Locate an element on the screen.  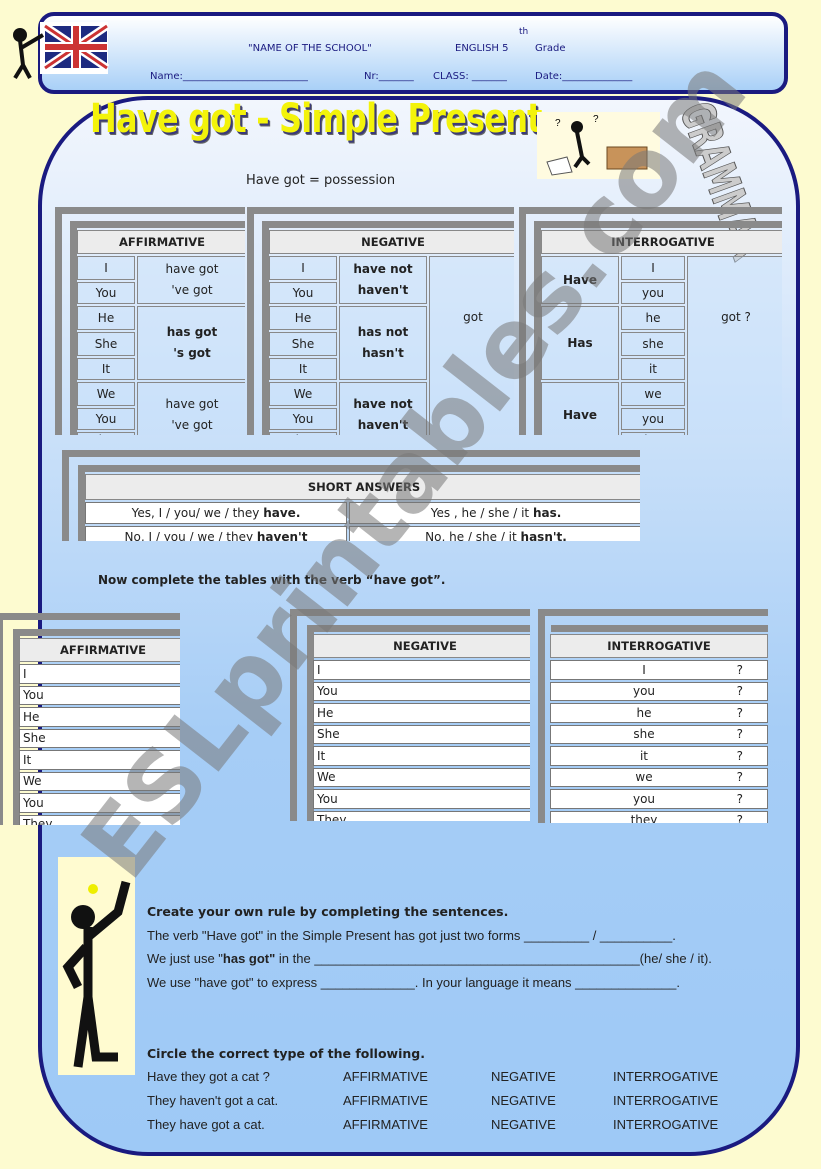
circle-sentence: They haven't got a cat. is located at coordinates (213, 1100).